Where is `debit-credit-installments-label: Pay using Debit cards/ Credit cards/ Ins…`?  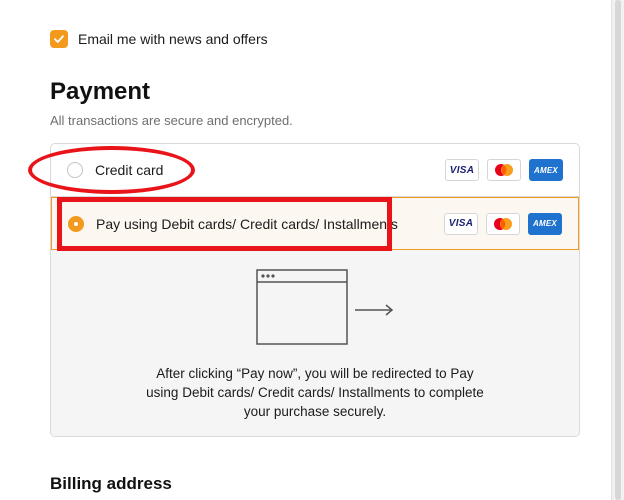 debit-credit-installments-label: Pay using Debit cards/ Credit cards/ Ins… is located at coordinates (247, 223).